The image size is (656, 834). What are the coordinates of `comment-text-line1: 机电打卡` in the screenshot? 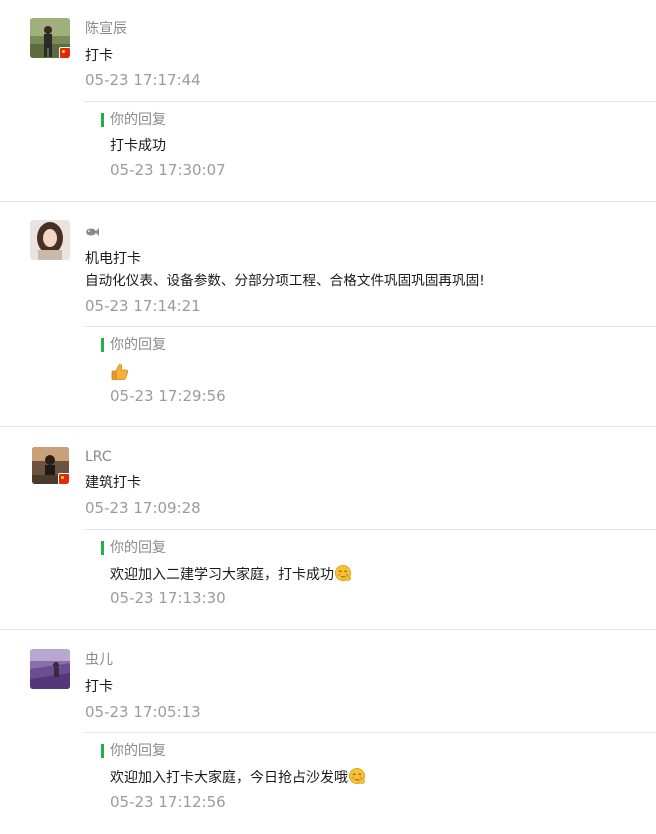 It's located at (113, 259).